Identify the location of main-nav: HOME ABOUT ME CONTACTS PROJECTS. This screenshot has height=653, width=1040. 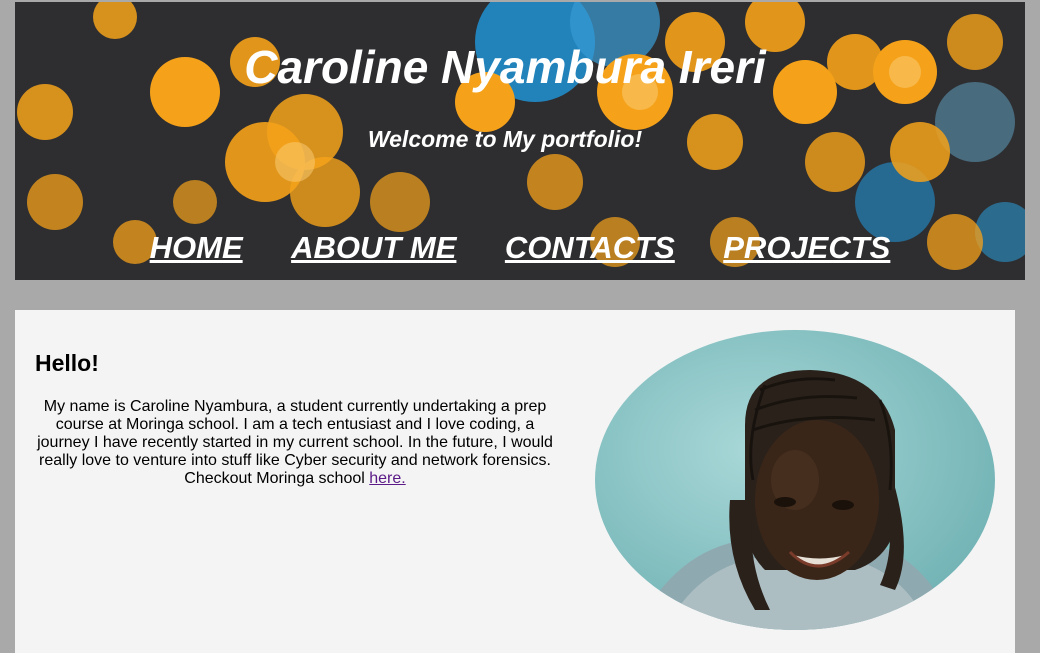
(520, 248).